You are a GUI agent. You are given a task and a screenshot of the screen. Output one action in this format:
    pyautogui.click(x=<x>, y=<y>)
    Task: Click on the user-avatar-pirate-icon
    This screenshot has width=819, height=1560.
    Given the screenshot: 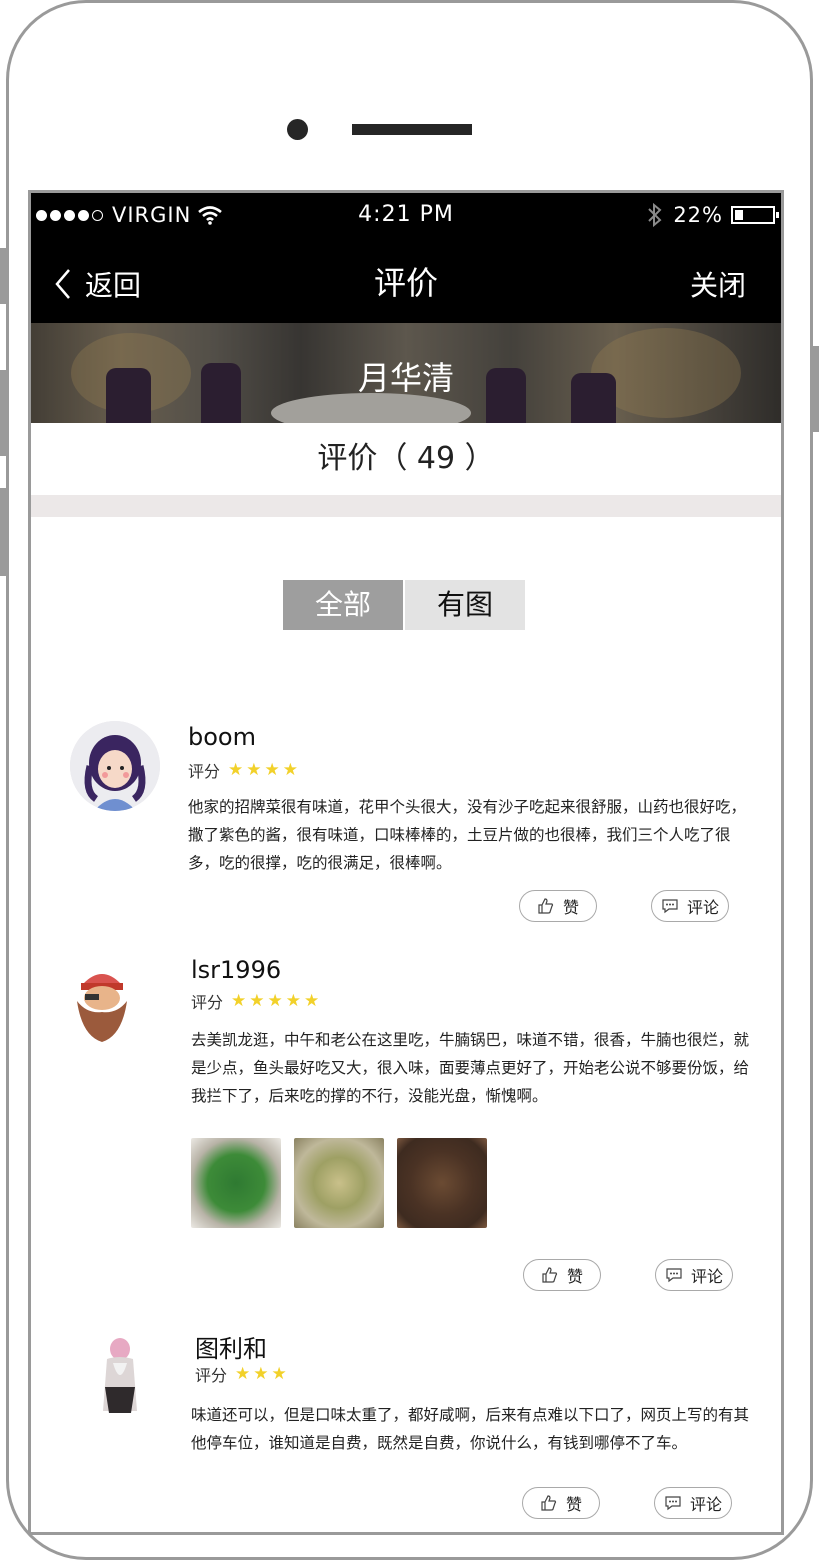 What is the action you would take?
    pyautogui.click(x=102, y=1001)
    